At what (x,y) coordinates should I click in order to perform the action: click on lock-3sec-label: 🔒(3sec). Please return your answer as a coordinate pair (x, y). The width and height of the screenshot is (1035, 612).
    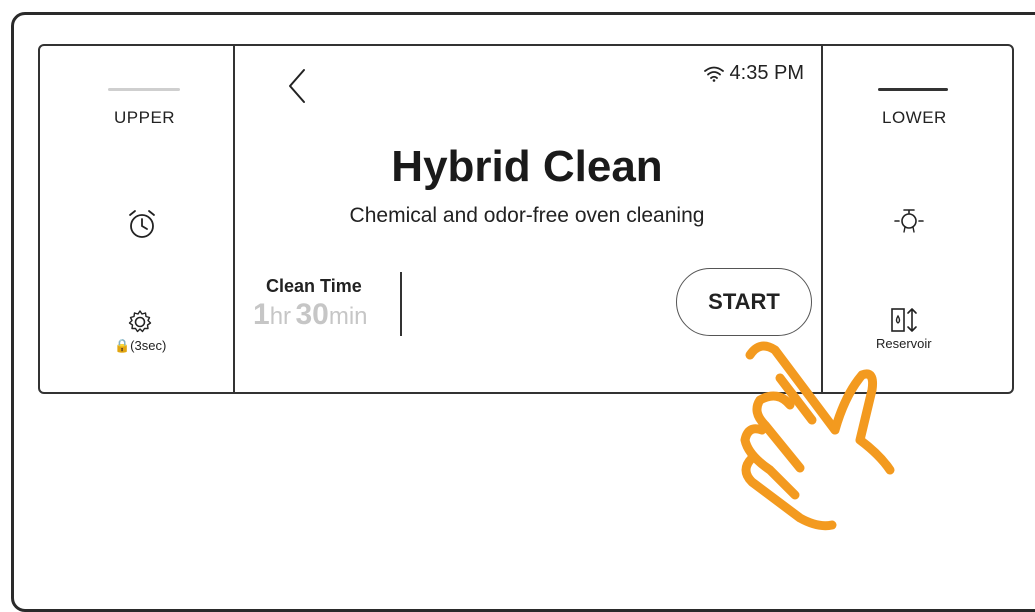
    Looking at the image, I should click on (140, 345).